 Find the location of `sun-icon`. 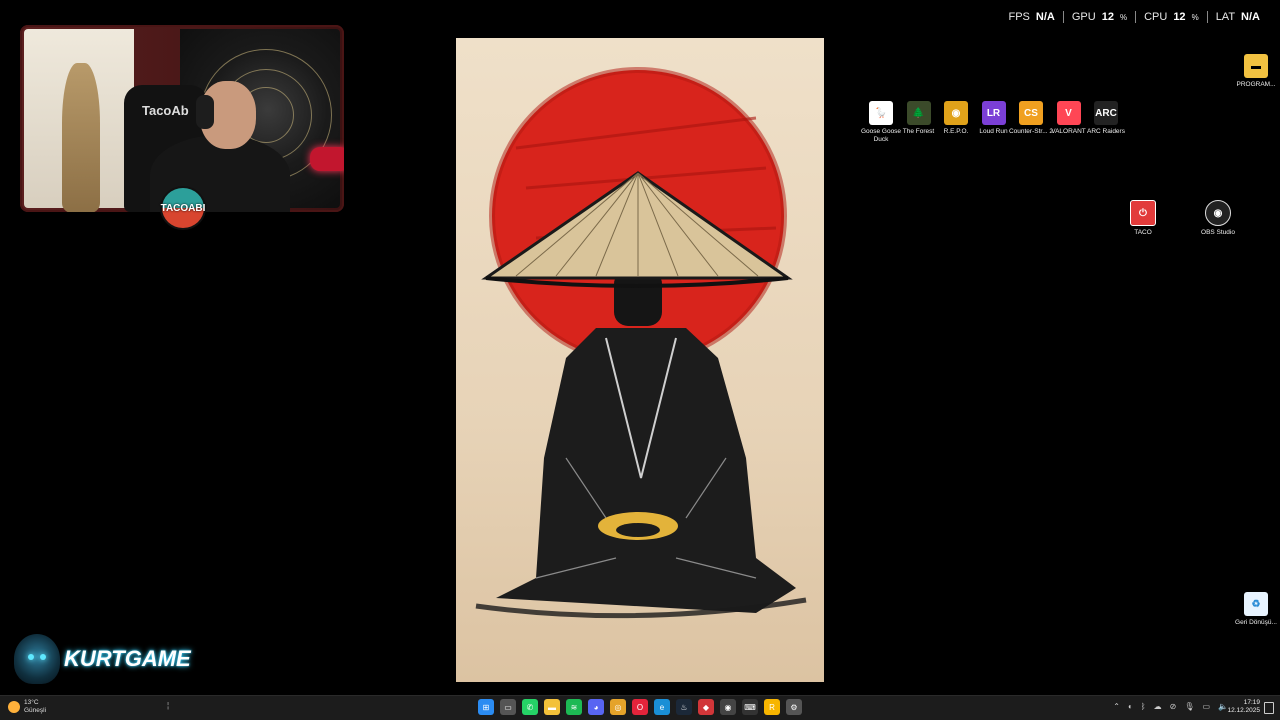

sun-icon is located at coordinates (14, 707).